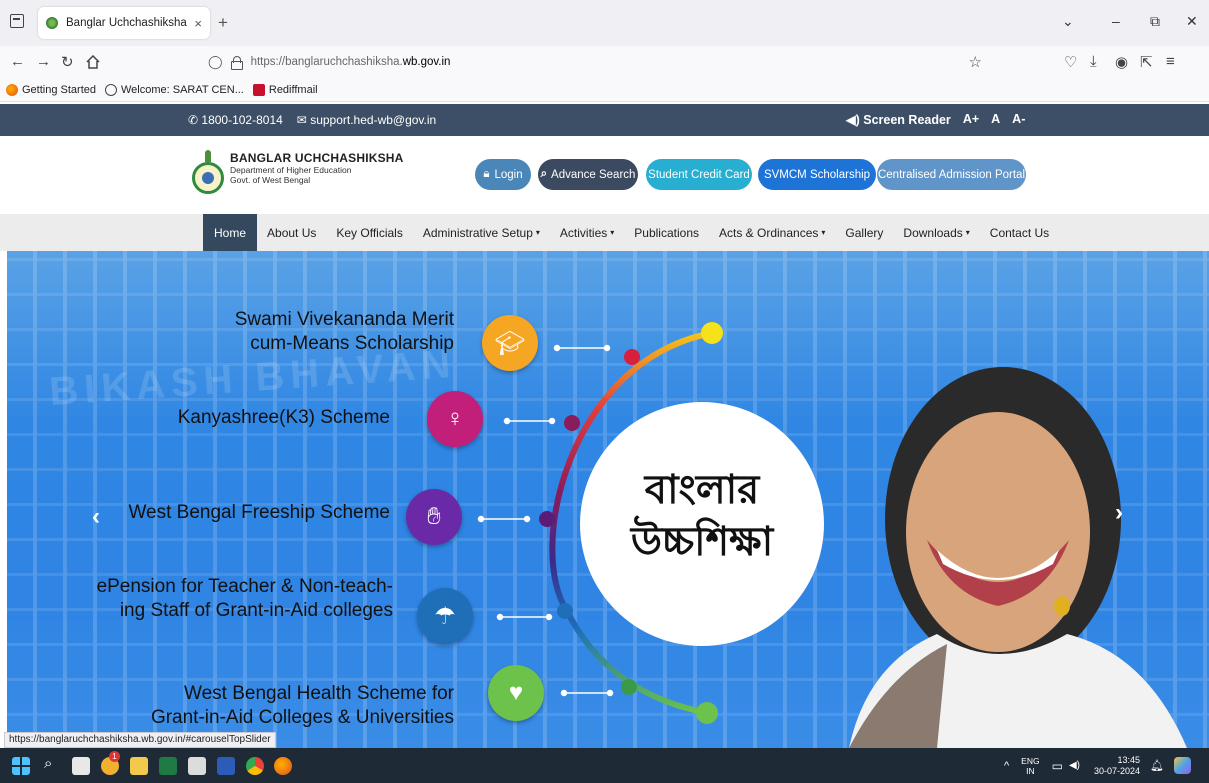  I want to click on bookmark-getting-started: Getting Started, so click(51, 89).